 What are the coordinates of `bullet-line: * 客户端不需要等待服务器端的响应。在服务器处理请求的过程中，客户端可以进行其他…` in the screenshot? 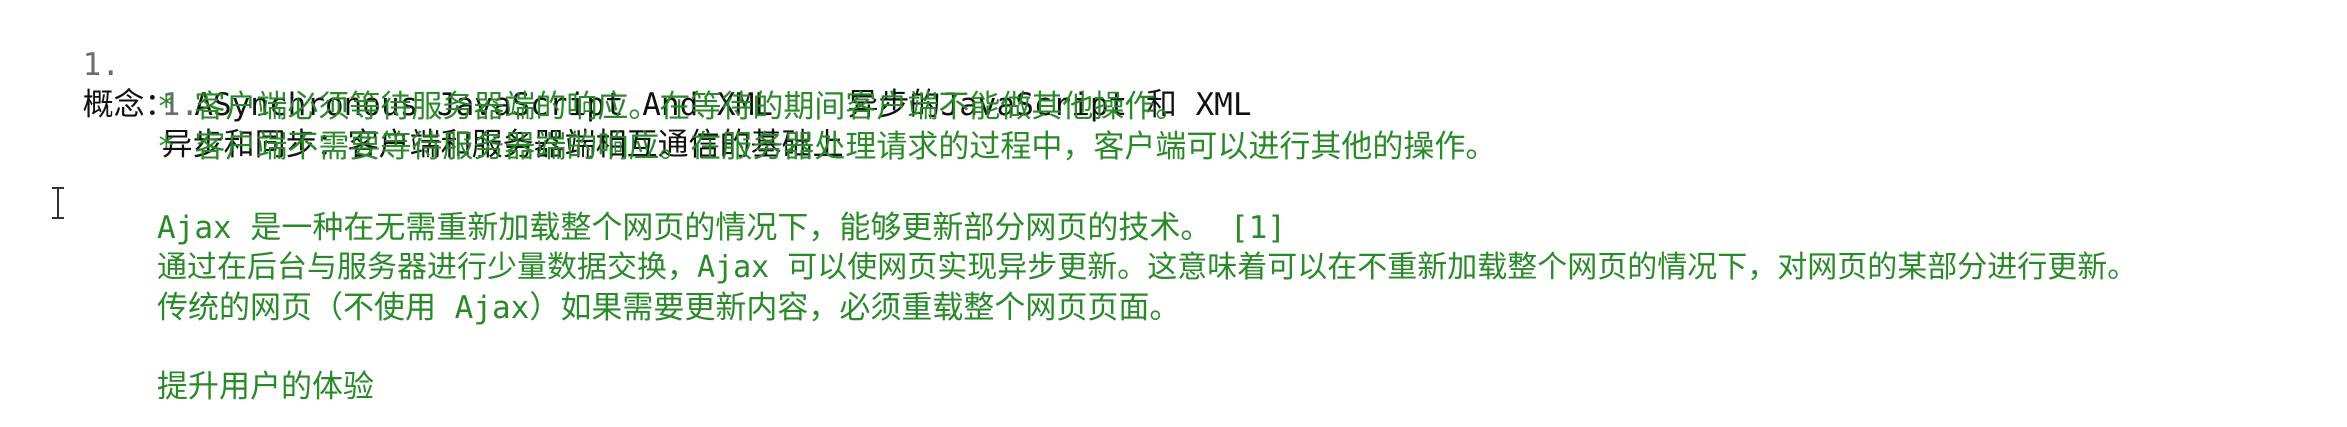 It's located at (827, 147).